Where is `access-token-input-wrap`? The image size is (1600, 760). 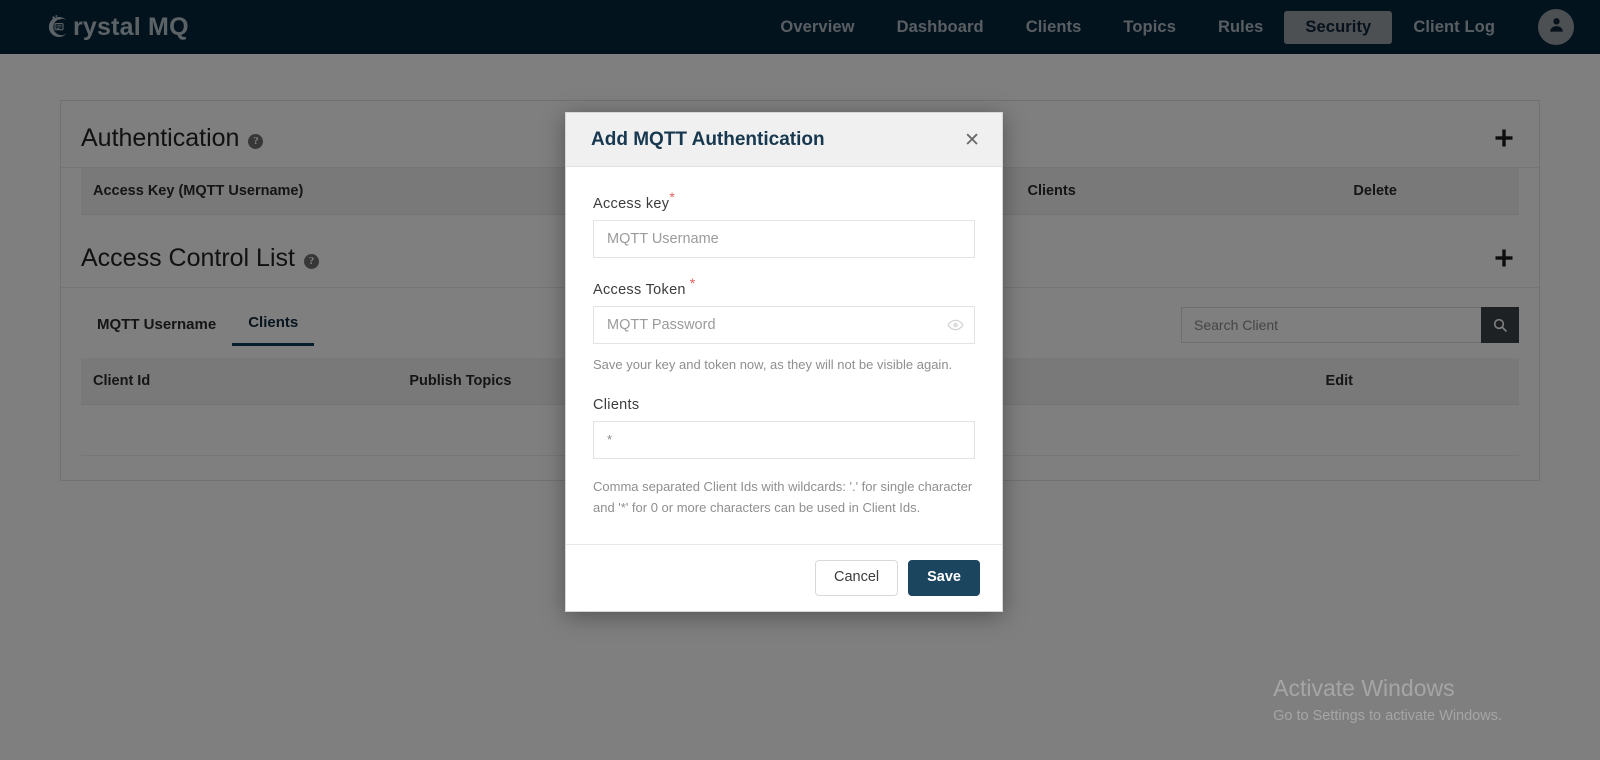
access-token-input-wrap is located at coordinates (784, 324).